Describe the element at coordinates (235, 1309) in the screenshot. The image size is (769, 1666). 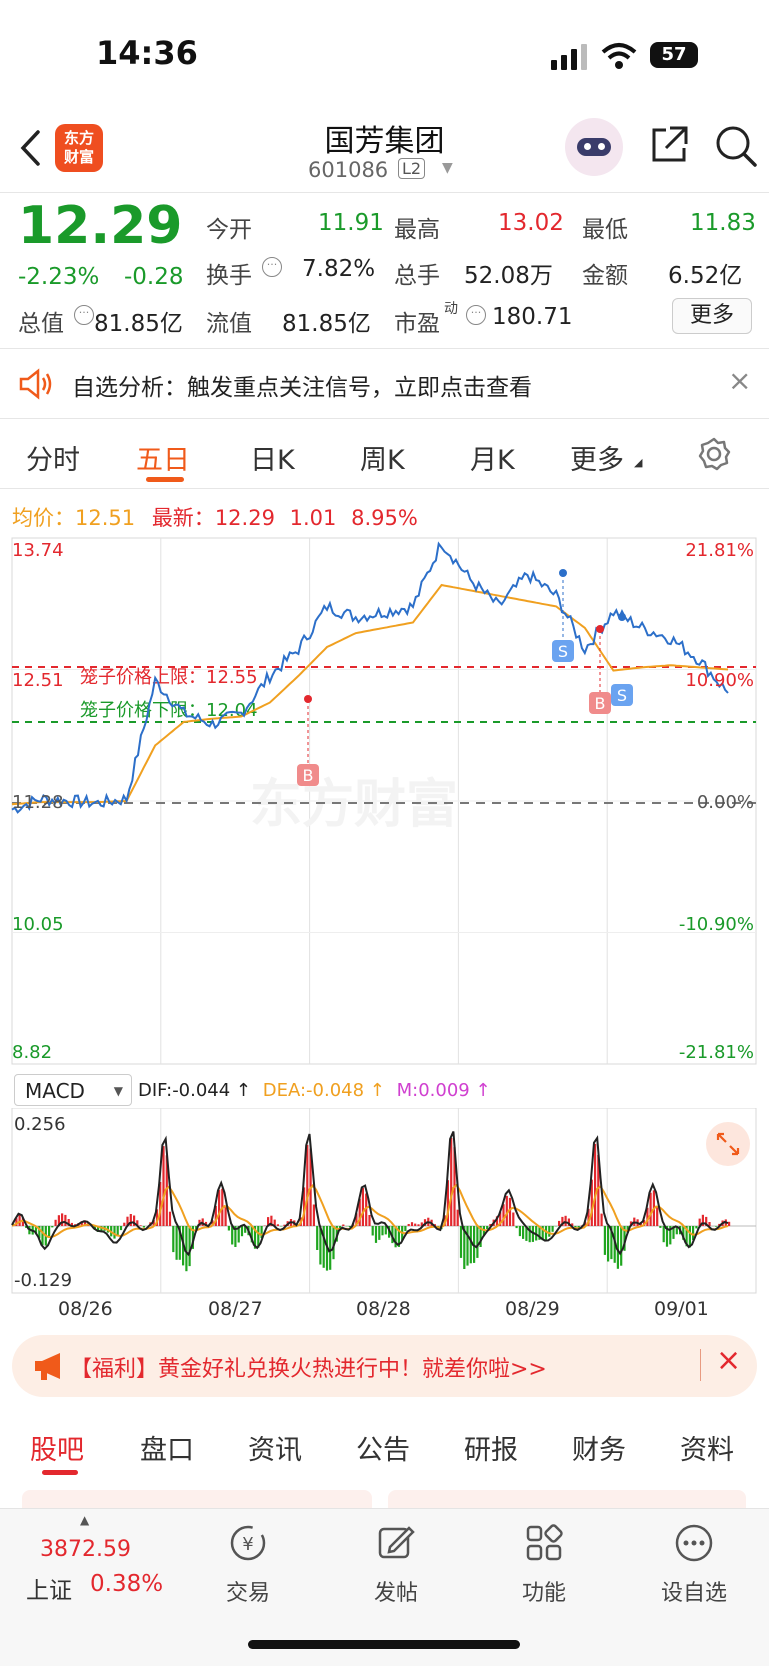
I see `x-label-1: 08/27` at that location.